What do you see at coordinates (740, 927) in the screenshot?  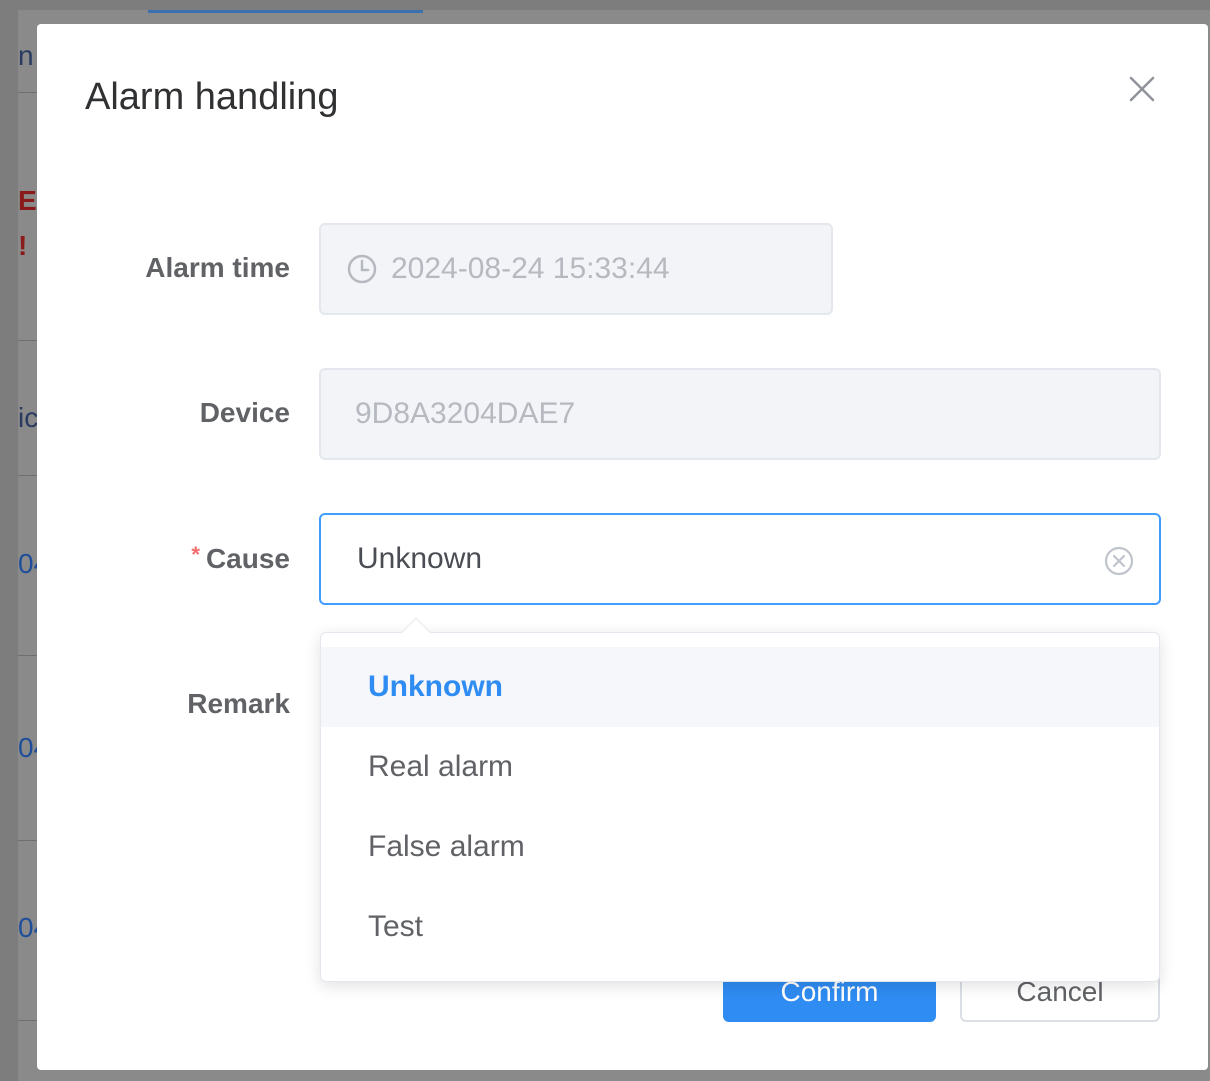 I see `dropdown-option-test: Test` at bounding box center [740, 927].